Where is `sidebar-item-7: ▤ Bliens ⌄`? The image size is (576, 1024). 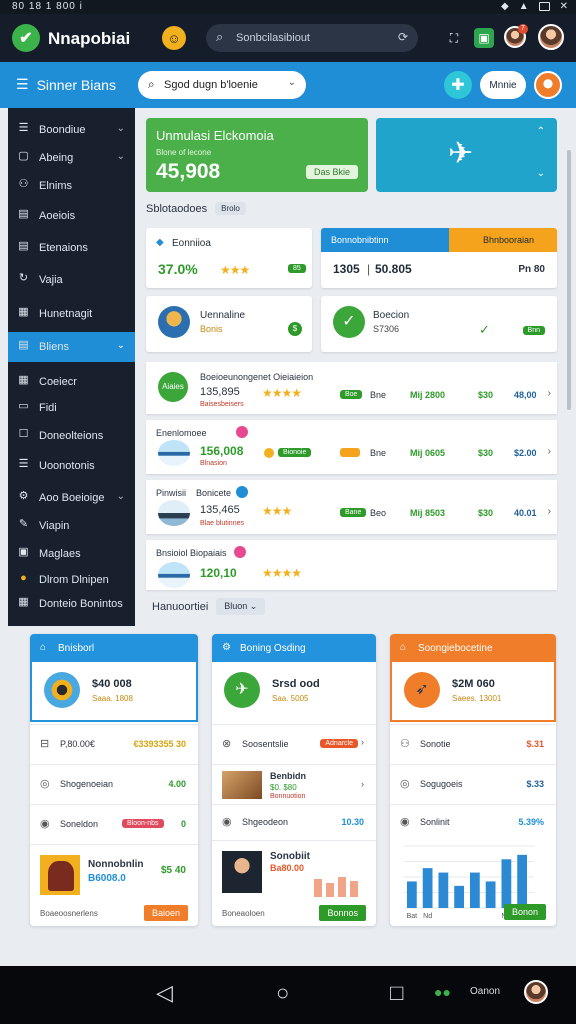 sidebar-item-7: ▤ Bliens ⌄ is located at coordinates (71, 347).